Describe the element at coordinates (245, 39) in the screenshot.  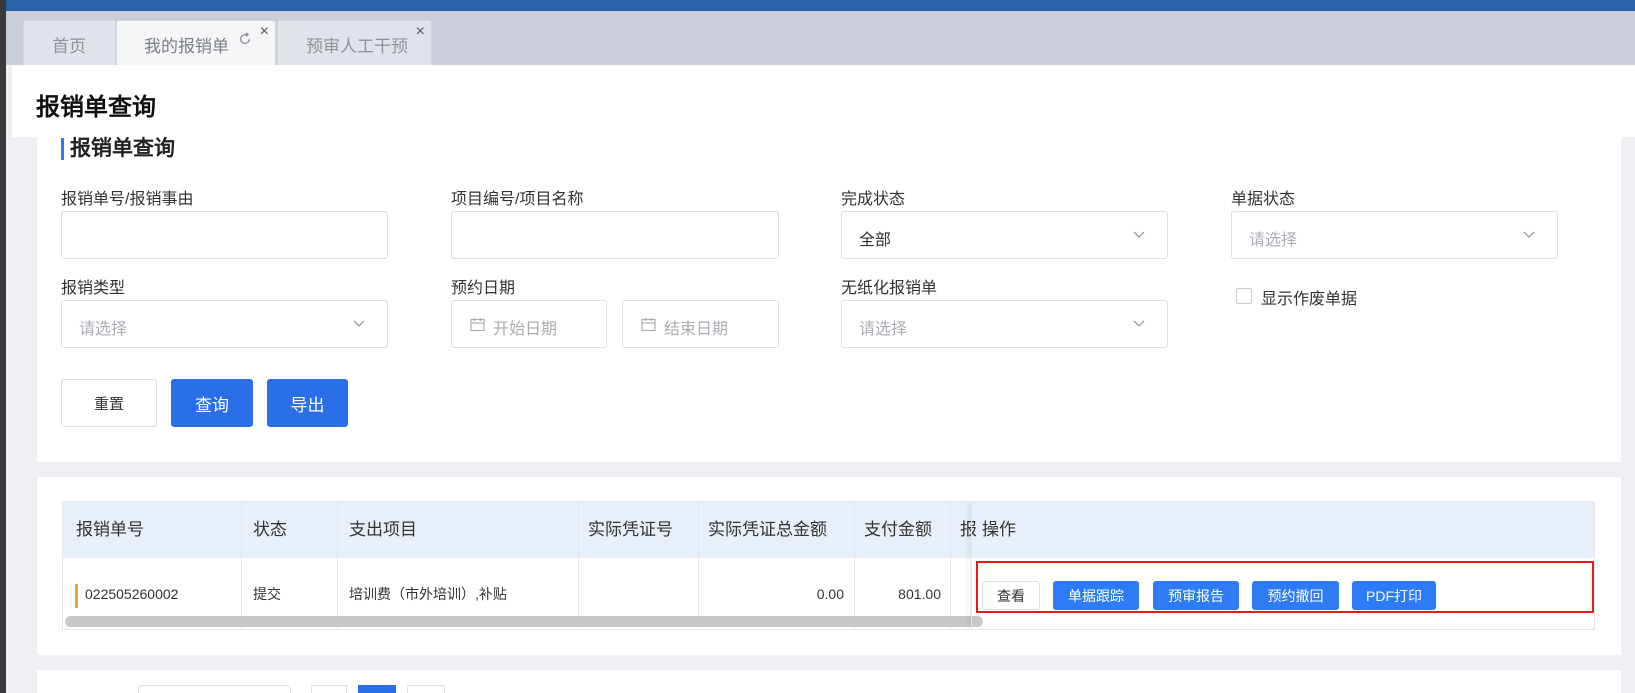
I see `refresh-icon` at that location.